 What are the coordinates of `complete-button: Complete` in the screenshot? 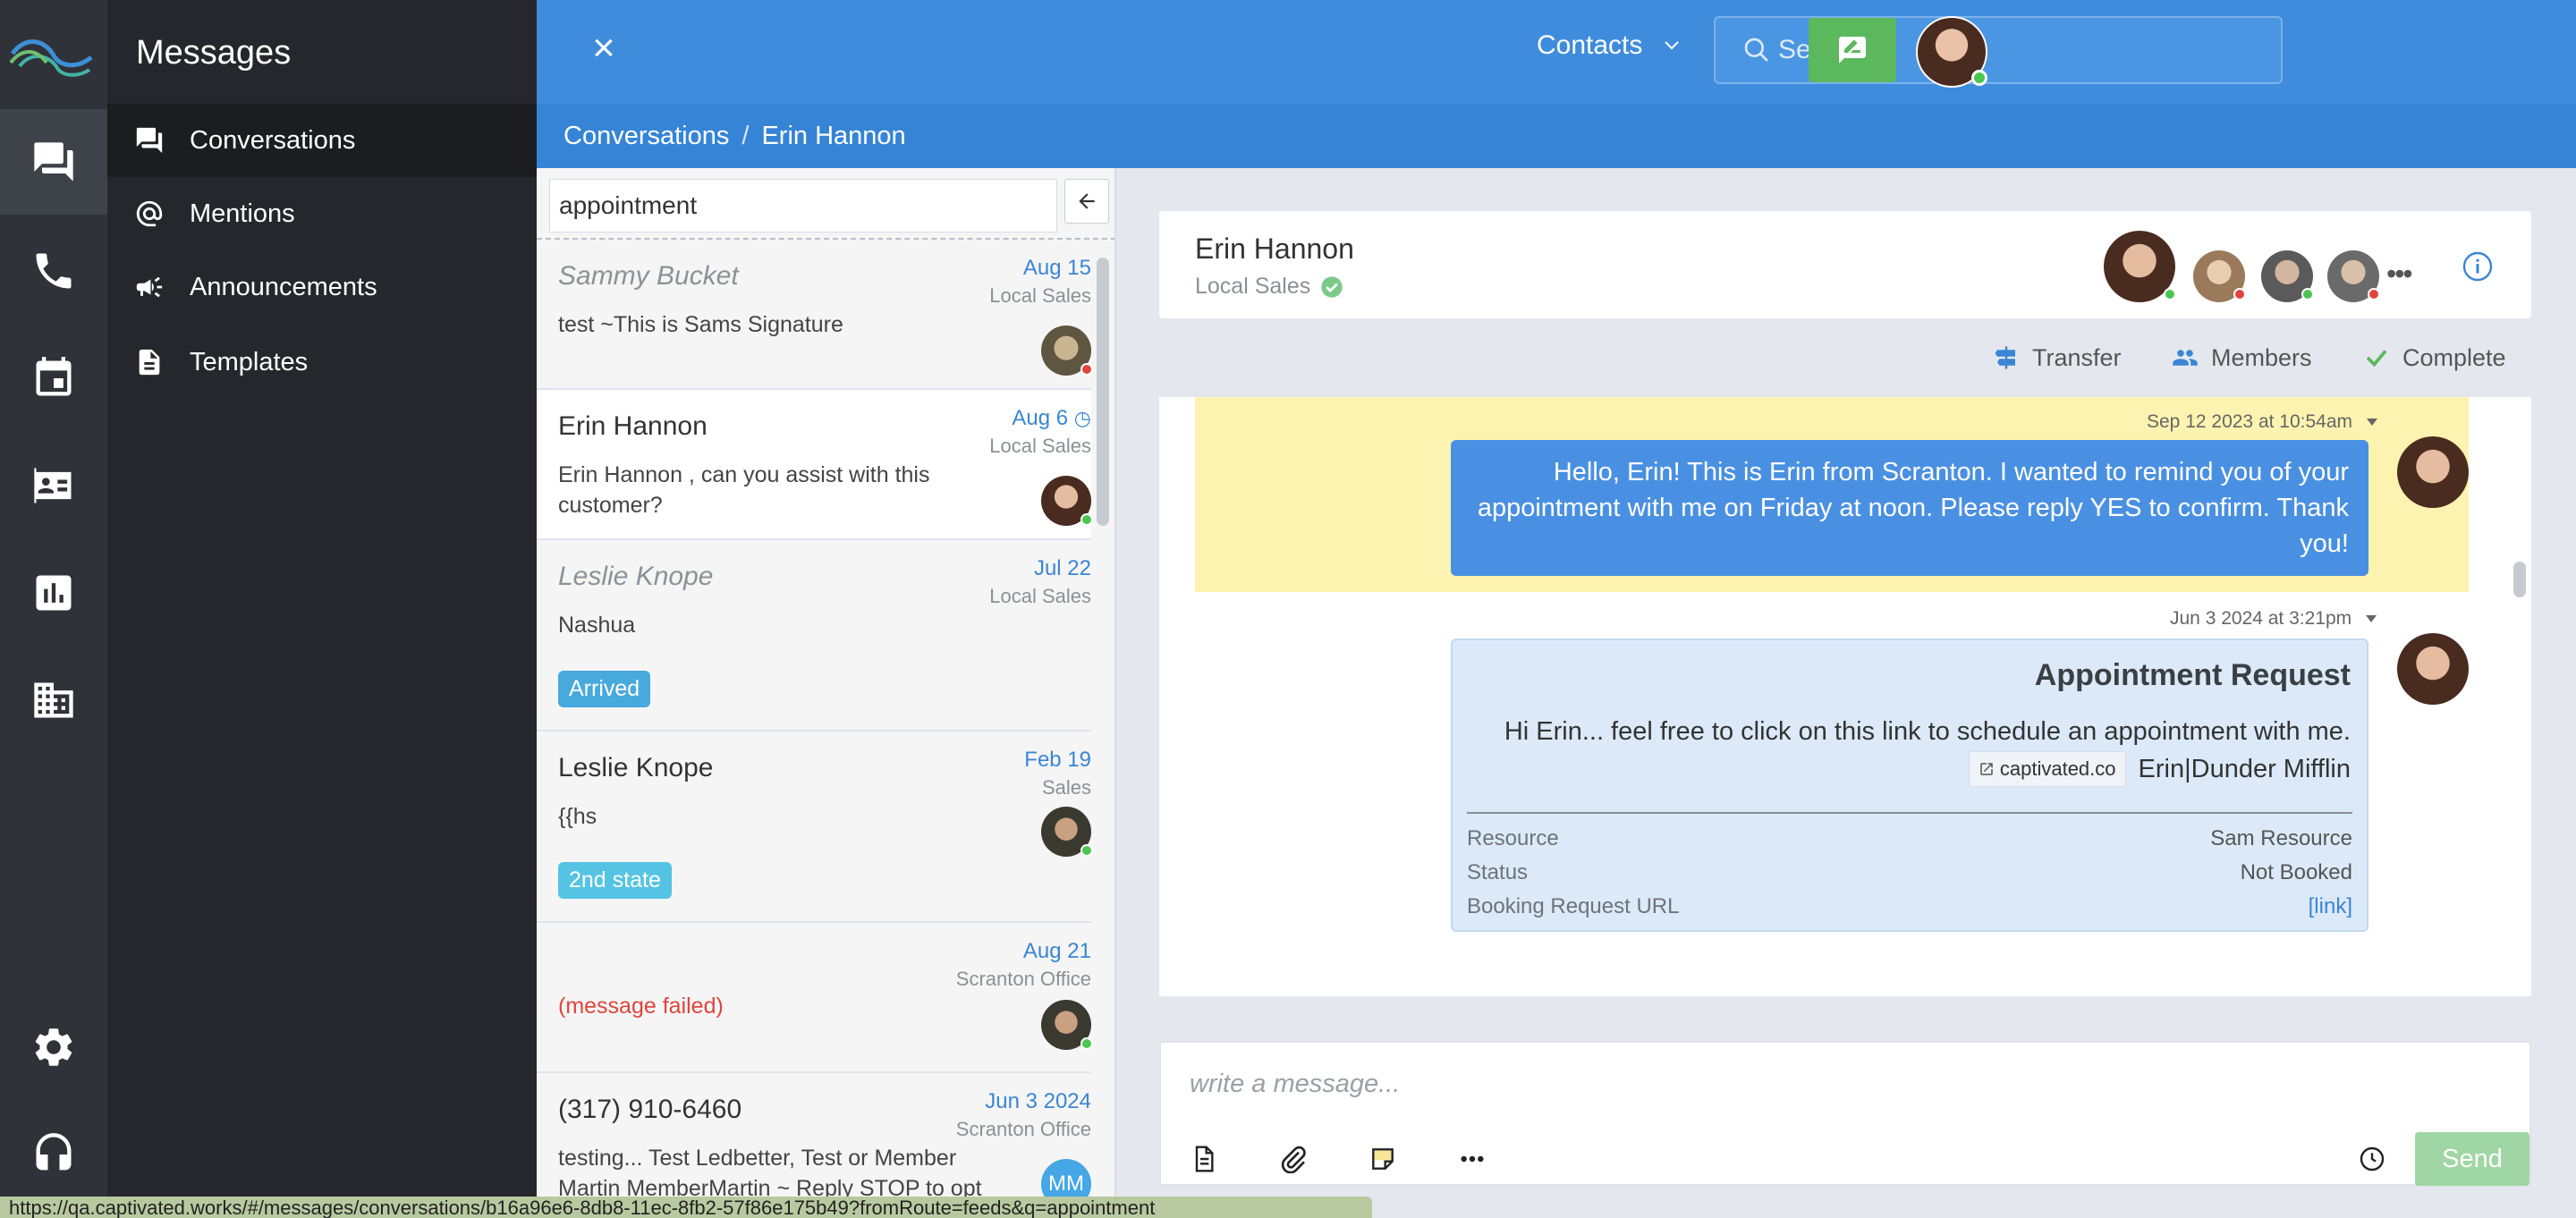 It's located at (2434, 358).